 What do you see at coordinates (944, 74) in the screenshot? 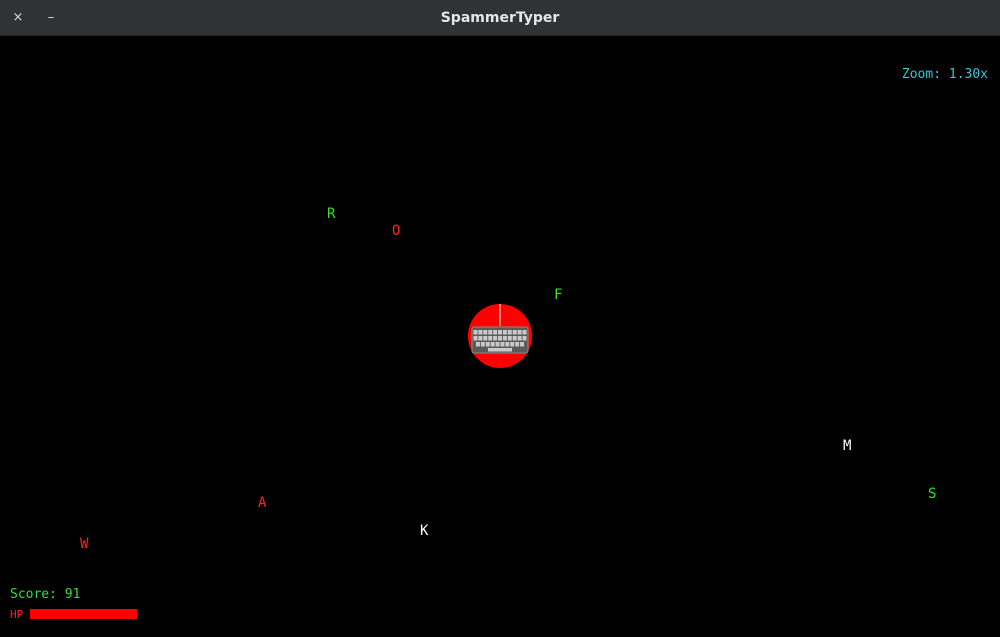
I see `zoom-readout: Zoom: 1.30x` at bounding box center [944, 74].